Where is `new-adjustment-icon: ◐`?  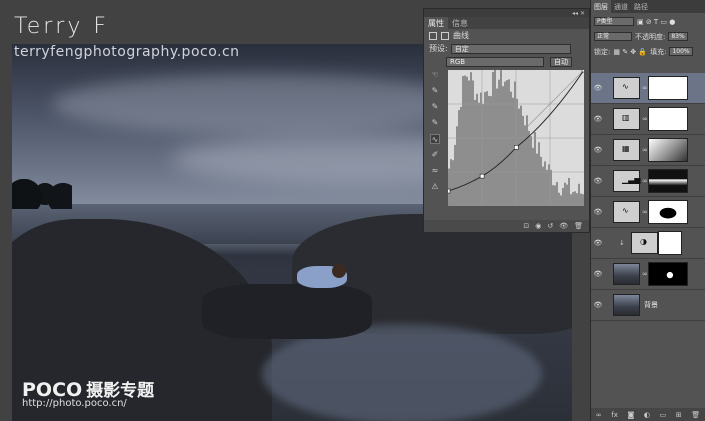
new-adjustment-icon: ◐ is located at coordinates (647, 415).